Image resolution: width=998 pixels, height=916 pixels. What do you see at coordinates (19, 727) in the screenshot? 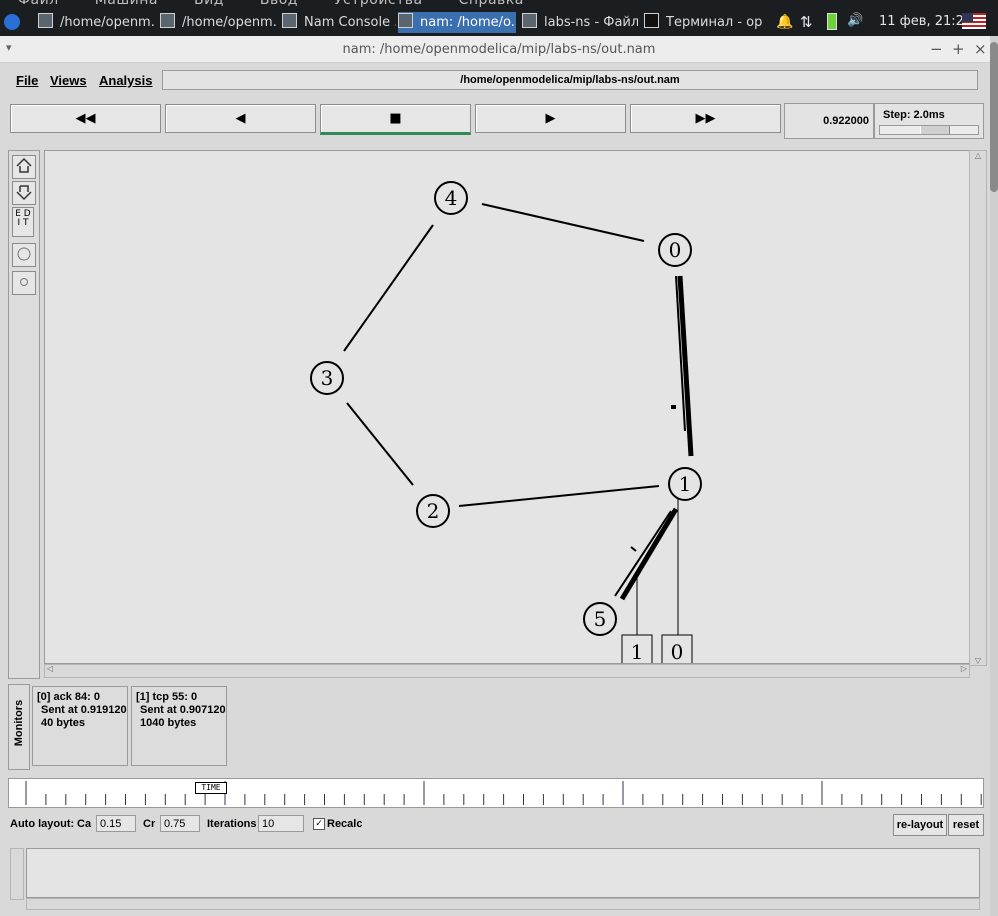
I see `monitors-panel-label: Monitors` at bounding box center [19, 727].